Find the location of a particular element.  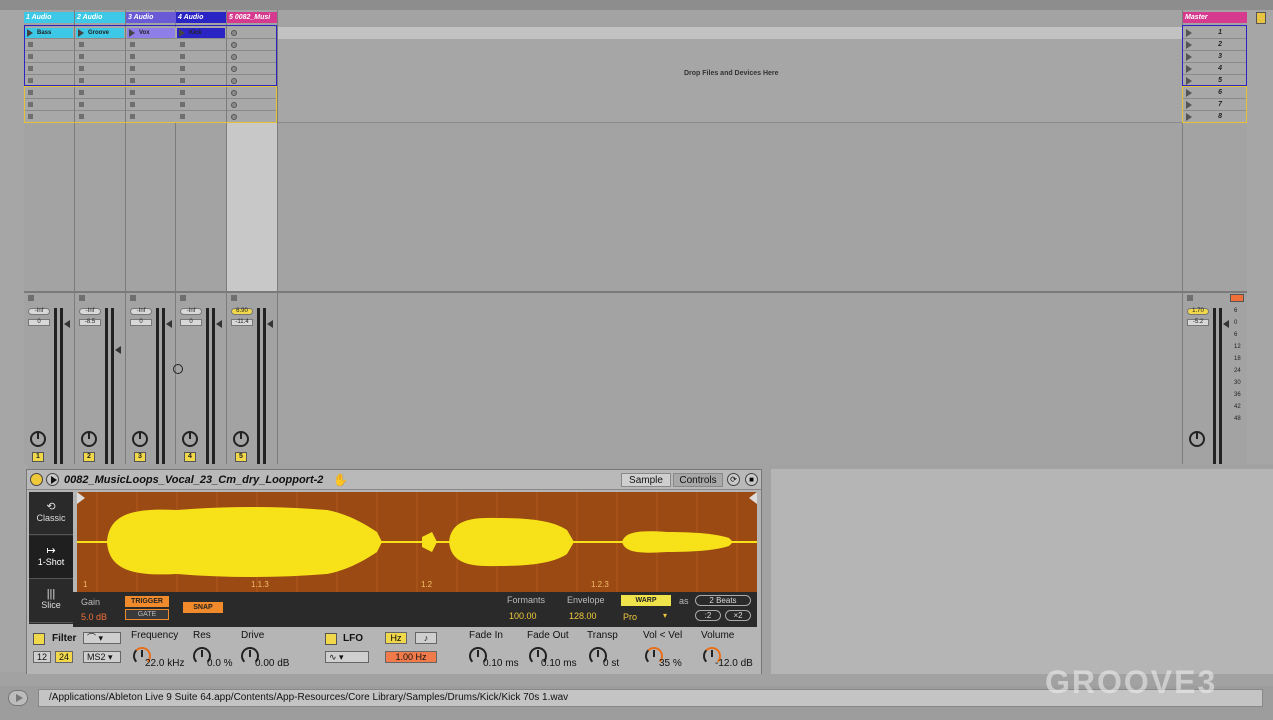

track-header-4: 4 Audio is located at coordinates (201, 17).